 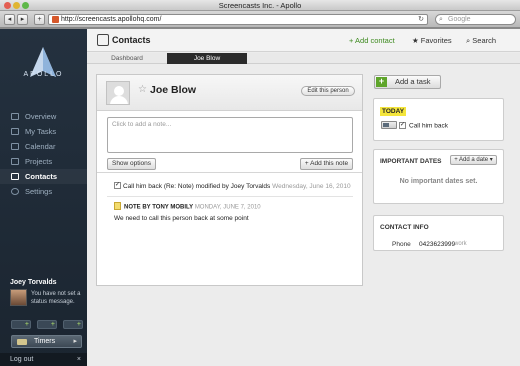 What do you see at coordinates (432, 40) in the screenshot?
I see `favorites-link: ★ Favorites` at bounding box center [432, 40].